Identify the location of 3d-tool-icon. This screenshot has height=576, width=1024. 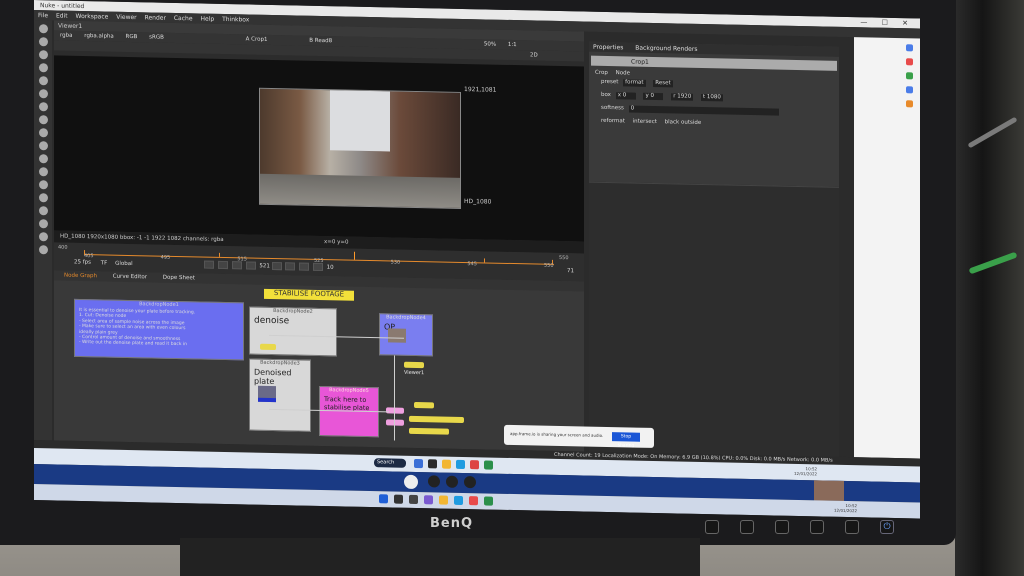
(43, 146).